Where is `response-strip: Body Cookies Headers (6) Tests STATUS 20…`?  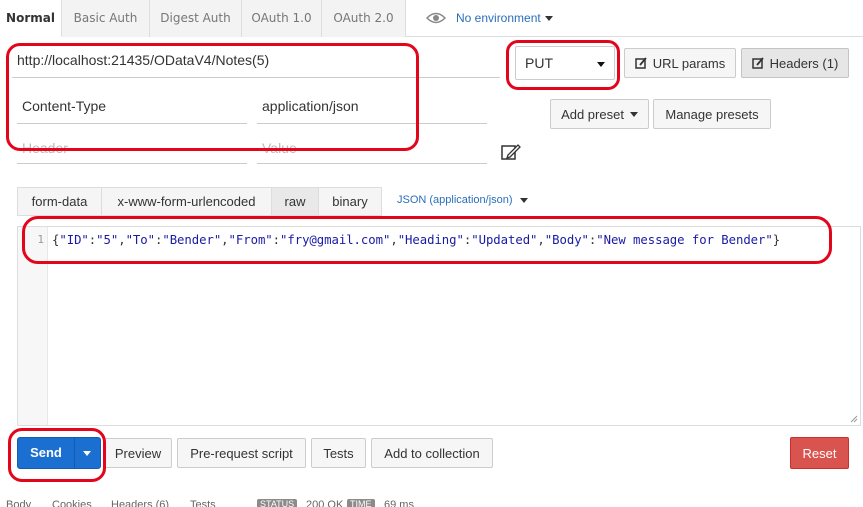
response-strip: Body Cookies Headers (6) Tests STATUS 20… is located at coordinates (431, 501).